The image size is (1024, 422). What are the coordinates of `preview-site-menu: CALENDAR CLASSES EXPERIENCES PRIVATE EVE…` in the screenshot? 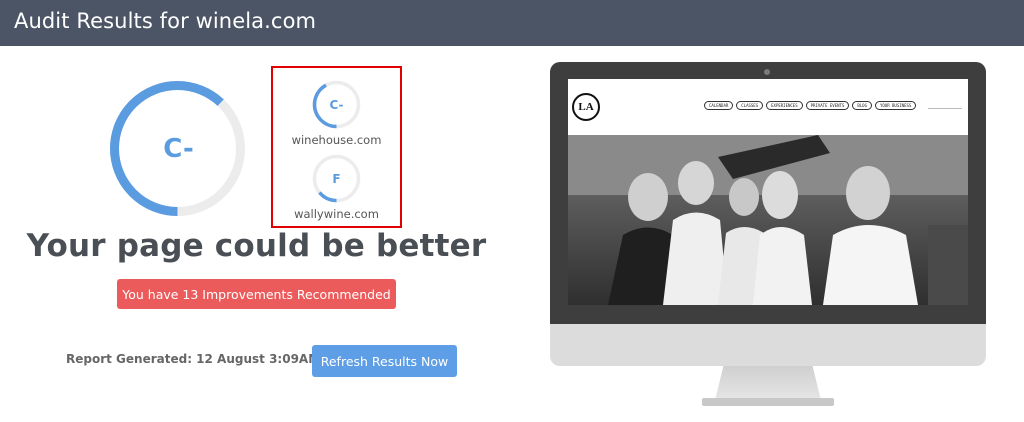 It's located at (810, 105).